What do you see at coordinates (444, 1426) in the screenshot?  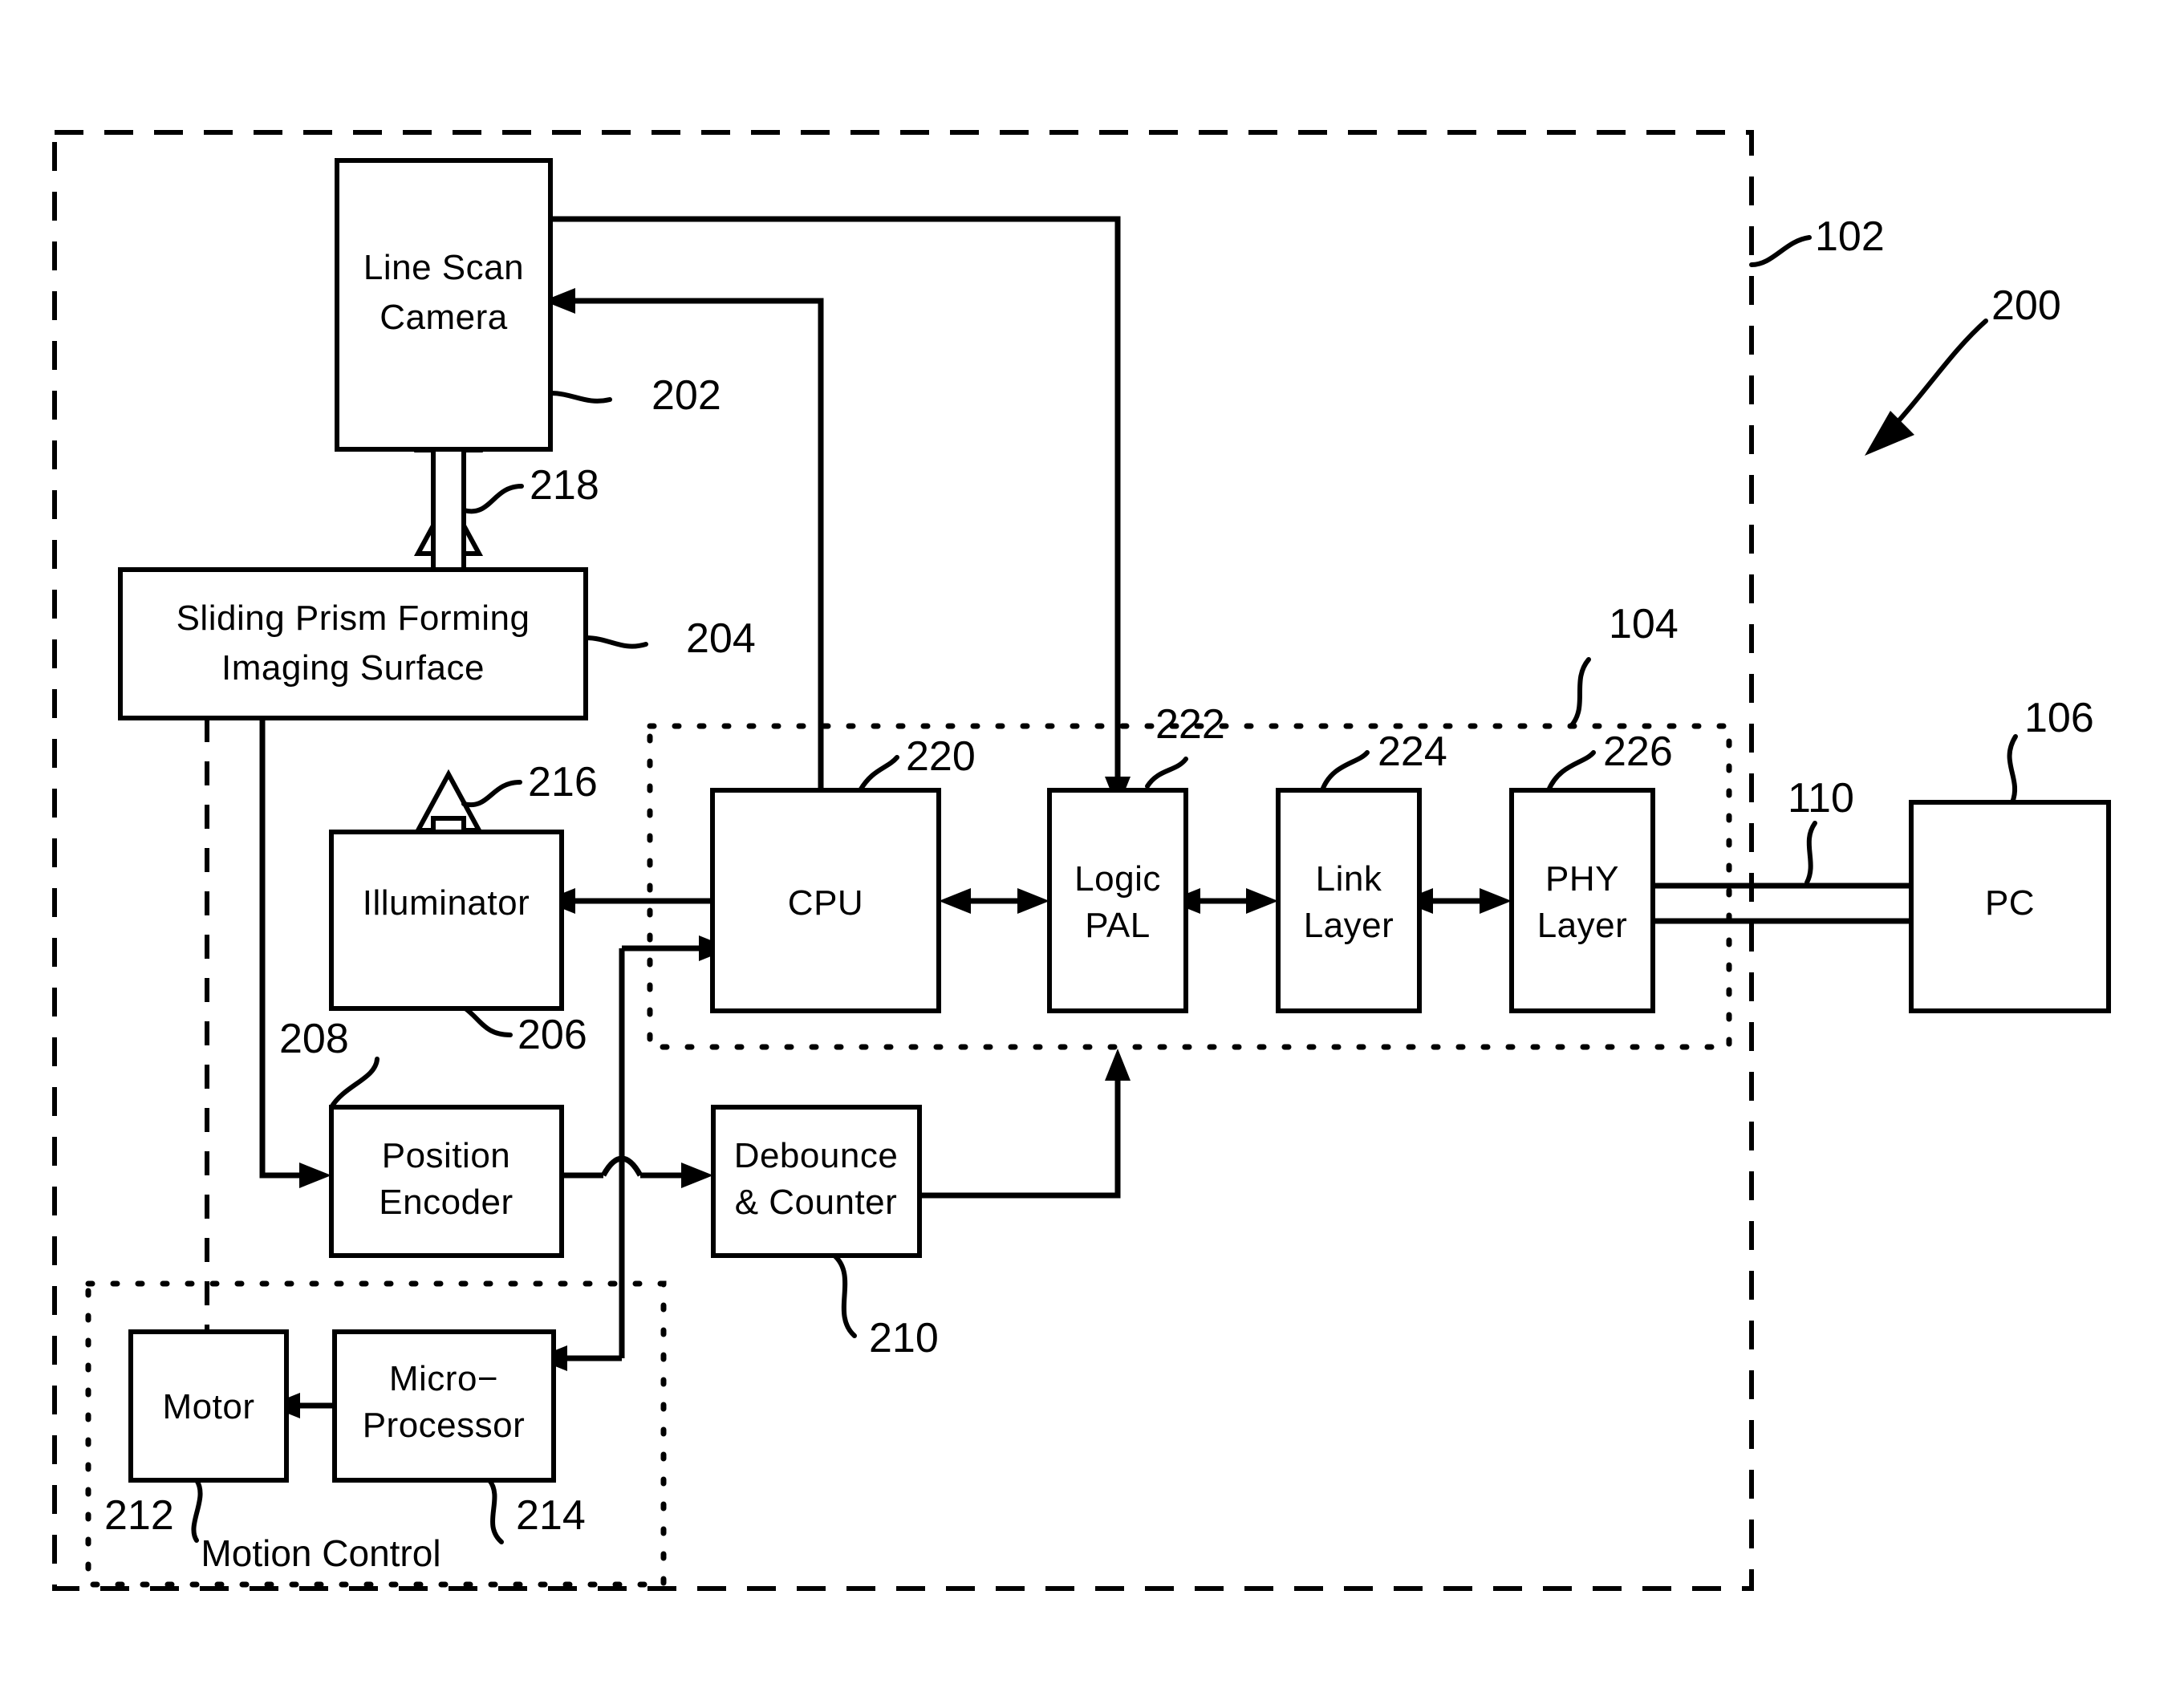 I see `label-microprocessor-2: Processor` at bounding box center [444, 1426].